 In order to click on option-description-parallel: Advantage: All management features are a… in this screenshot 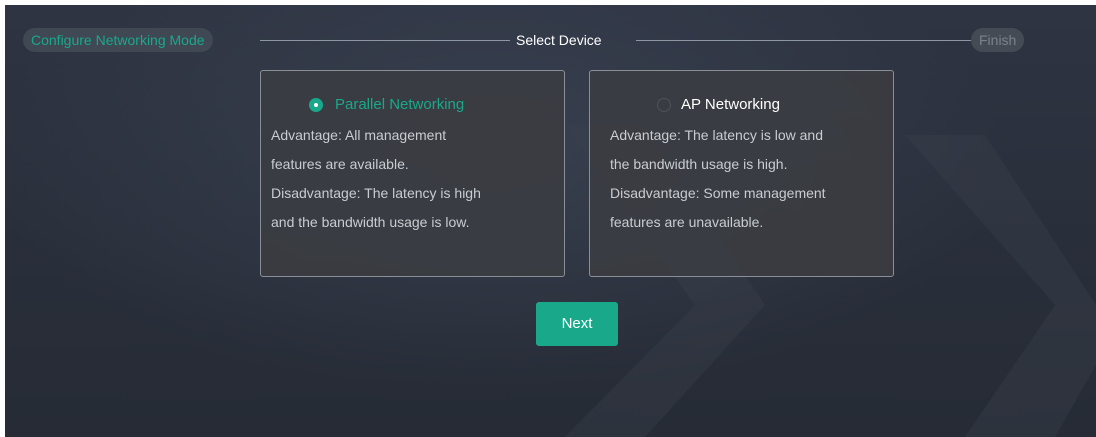, I will do `click(416, 179)`.